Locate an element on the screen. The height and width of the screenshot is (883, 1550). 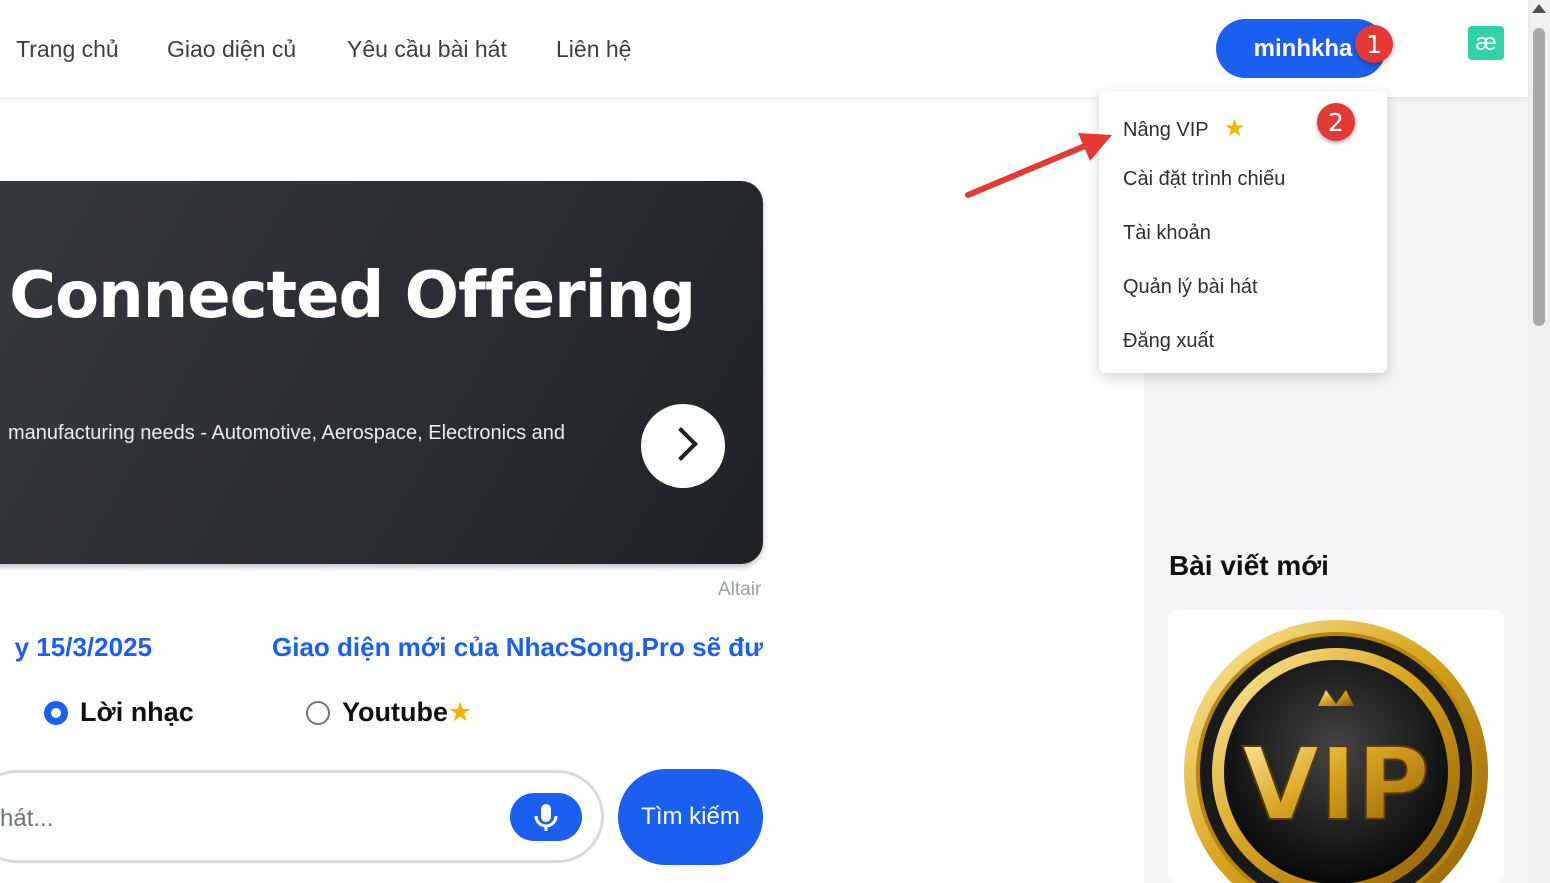
mic-button is located at coordinates (546, 817).